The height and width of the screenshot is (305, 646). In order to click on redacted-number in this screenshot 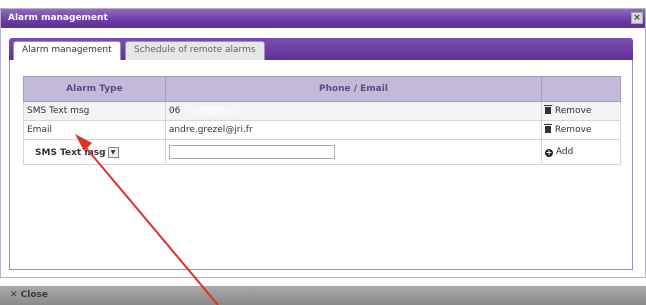, I will do `click(220, 110)`.